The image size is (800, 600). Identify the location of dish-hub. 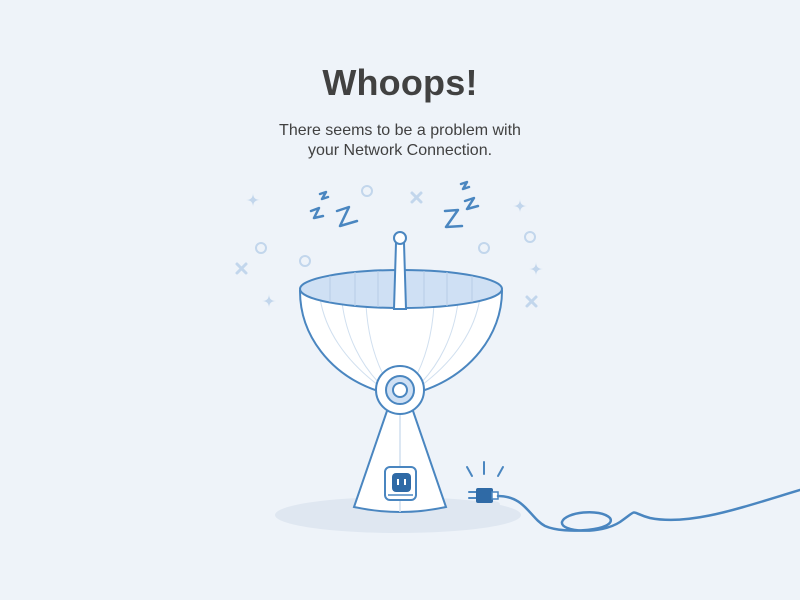
(400, 390).